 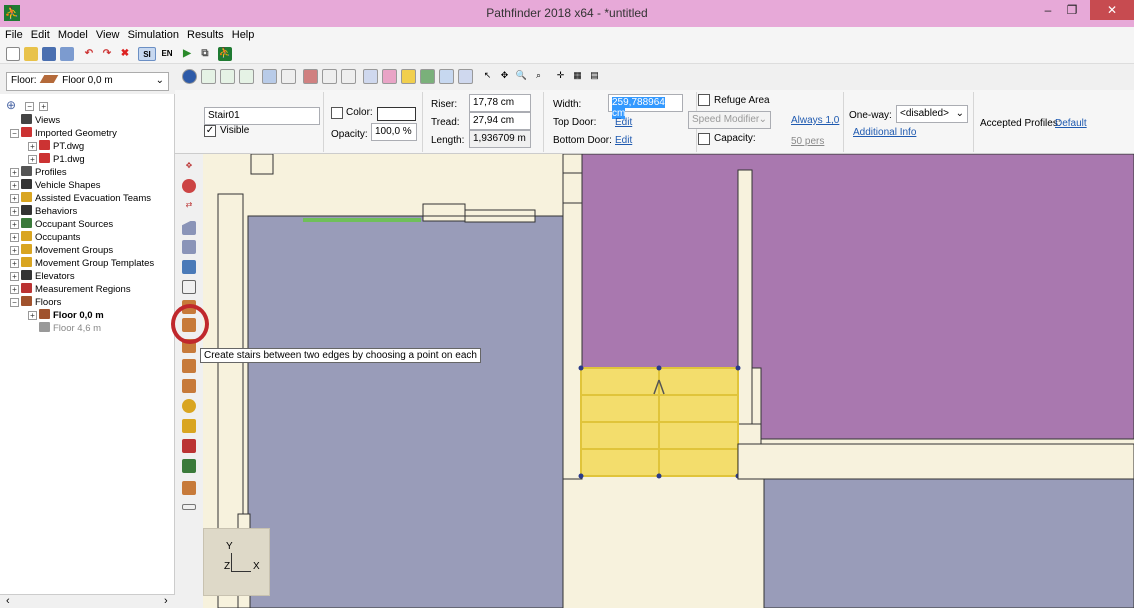 What do you see at coordinates (189, 386) in the screenshot?
I see `escalator-tool-icon` at bounding box center [189, 386].